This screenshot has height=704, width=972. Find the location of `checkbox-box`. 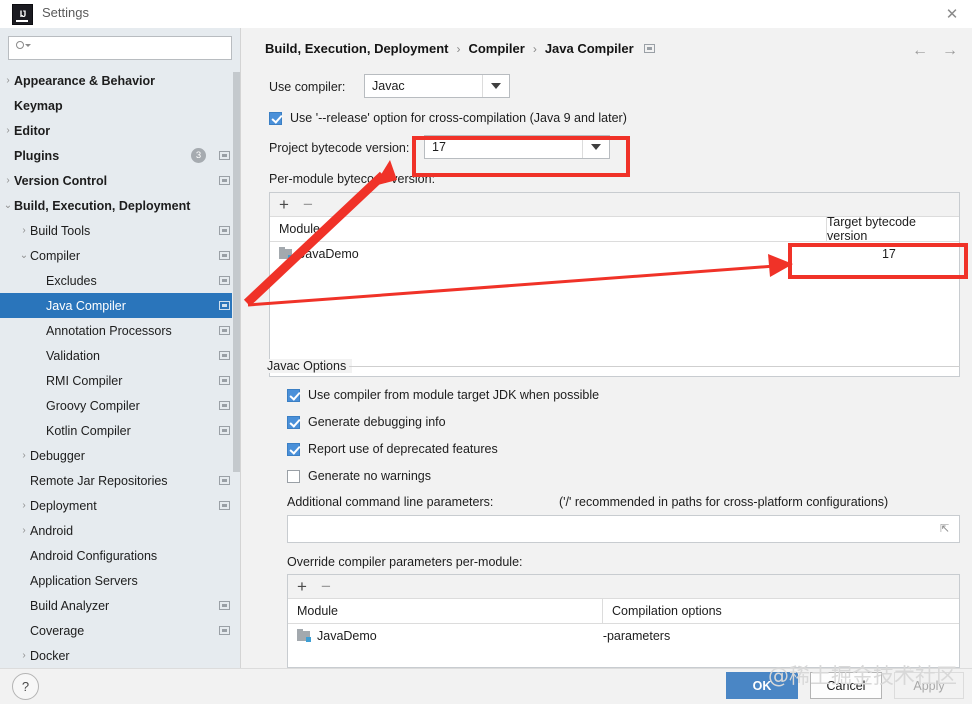

checkbox-box is located at coordinates (293, 476).